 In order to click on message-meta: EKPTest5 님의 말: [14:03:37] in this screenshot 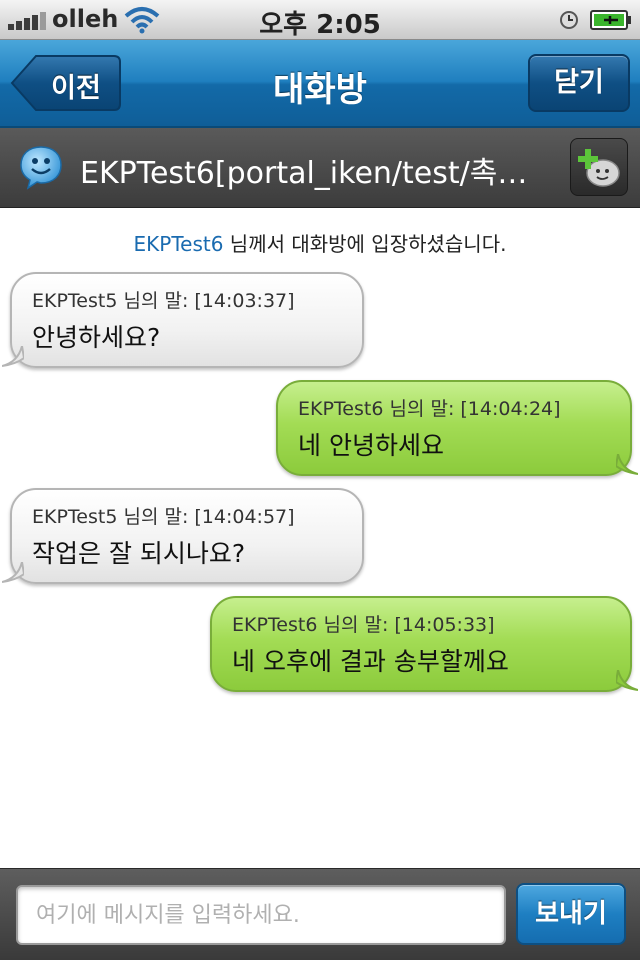, I will do `click(163, 301)`.